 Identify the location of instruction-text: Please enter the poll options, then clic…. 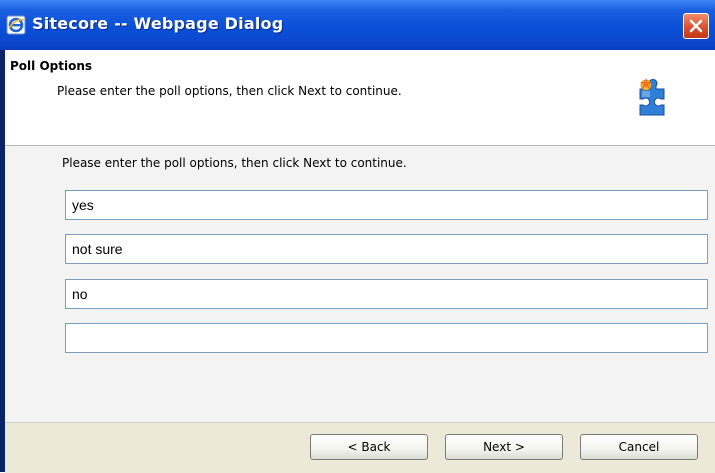
(234, 163).